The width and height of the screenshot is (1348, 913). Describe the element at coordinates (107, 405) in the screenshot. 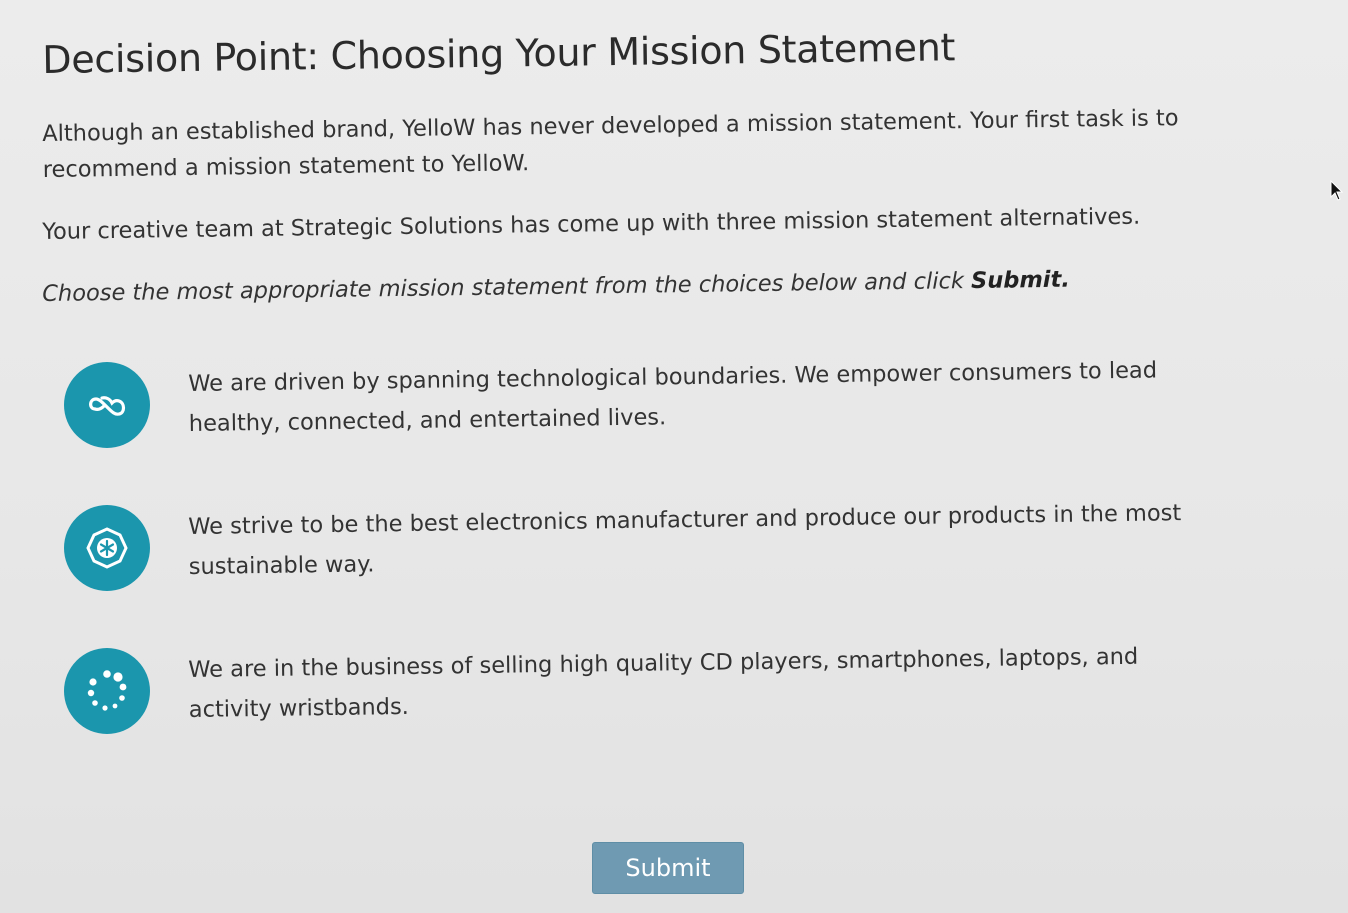

I see `infinity-cloud-icon` at that location.